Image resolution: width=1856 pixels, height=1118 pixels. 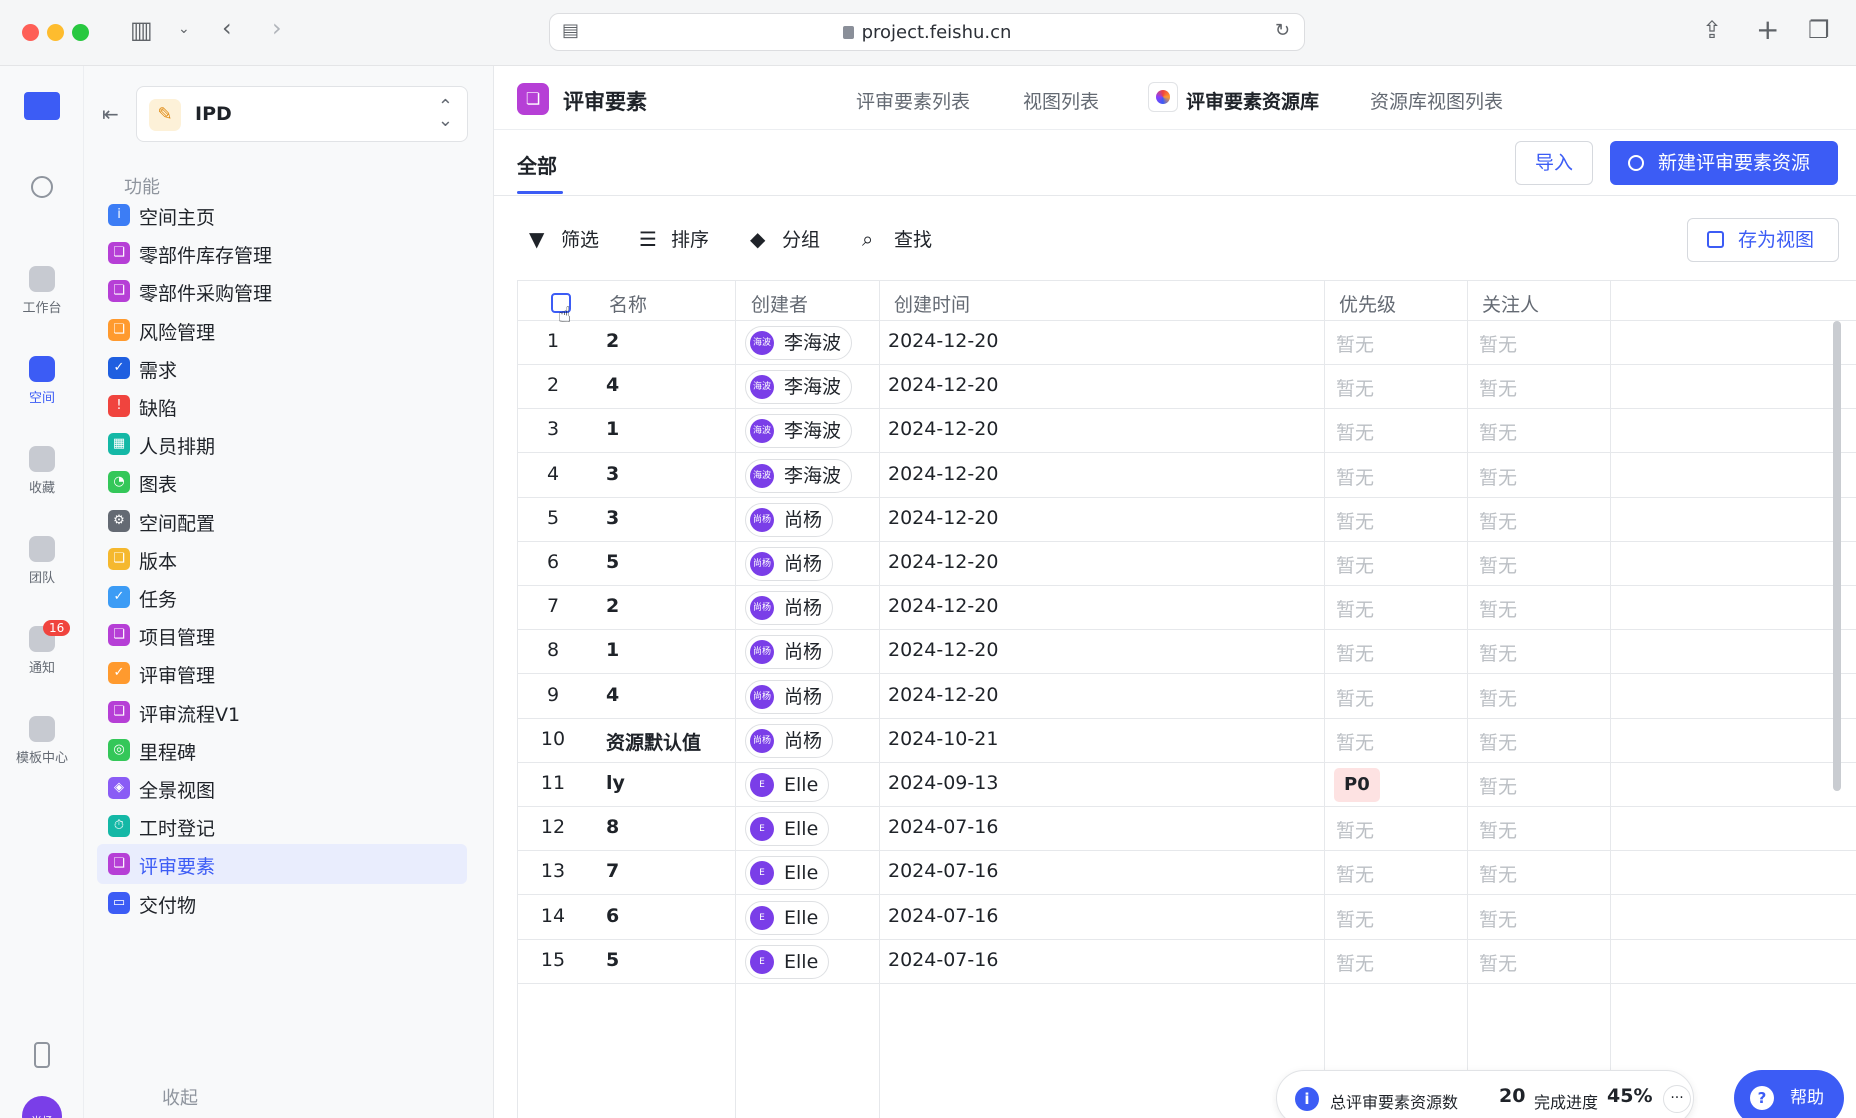 What do you see at coordinates (1187, 741) in the screenshot?
I see `table-row: 10 资源默认值 尚杨 尚杨 2024-10-21 暂无 暂无` at bounding box center [1187, 741].